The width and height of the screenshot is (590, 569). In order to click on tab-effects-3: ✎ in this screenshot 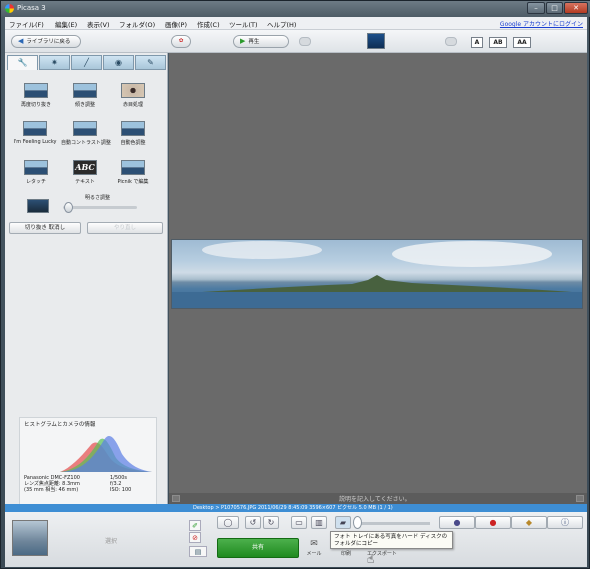, I will do `click(150, 62)`.